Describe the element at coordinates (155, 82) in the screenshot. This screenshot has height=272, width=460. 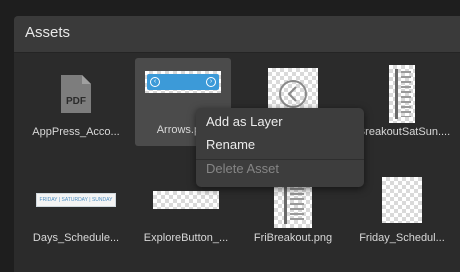
I see `left-arrow-icon: ‹` at that location.